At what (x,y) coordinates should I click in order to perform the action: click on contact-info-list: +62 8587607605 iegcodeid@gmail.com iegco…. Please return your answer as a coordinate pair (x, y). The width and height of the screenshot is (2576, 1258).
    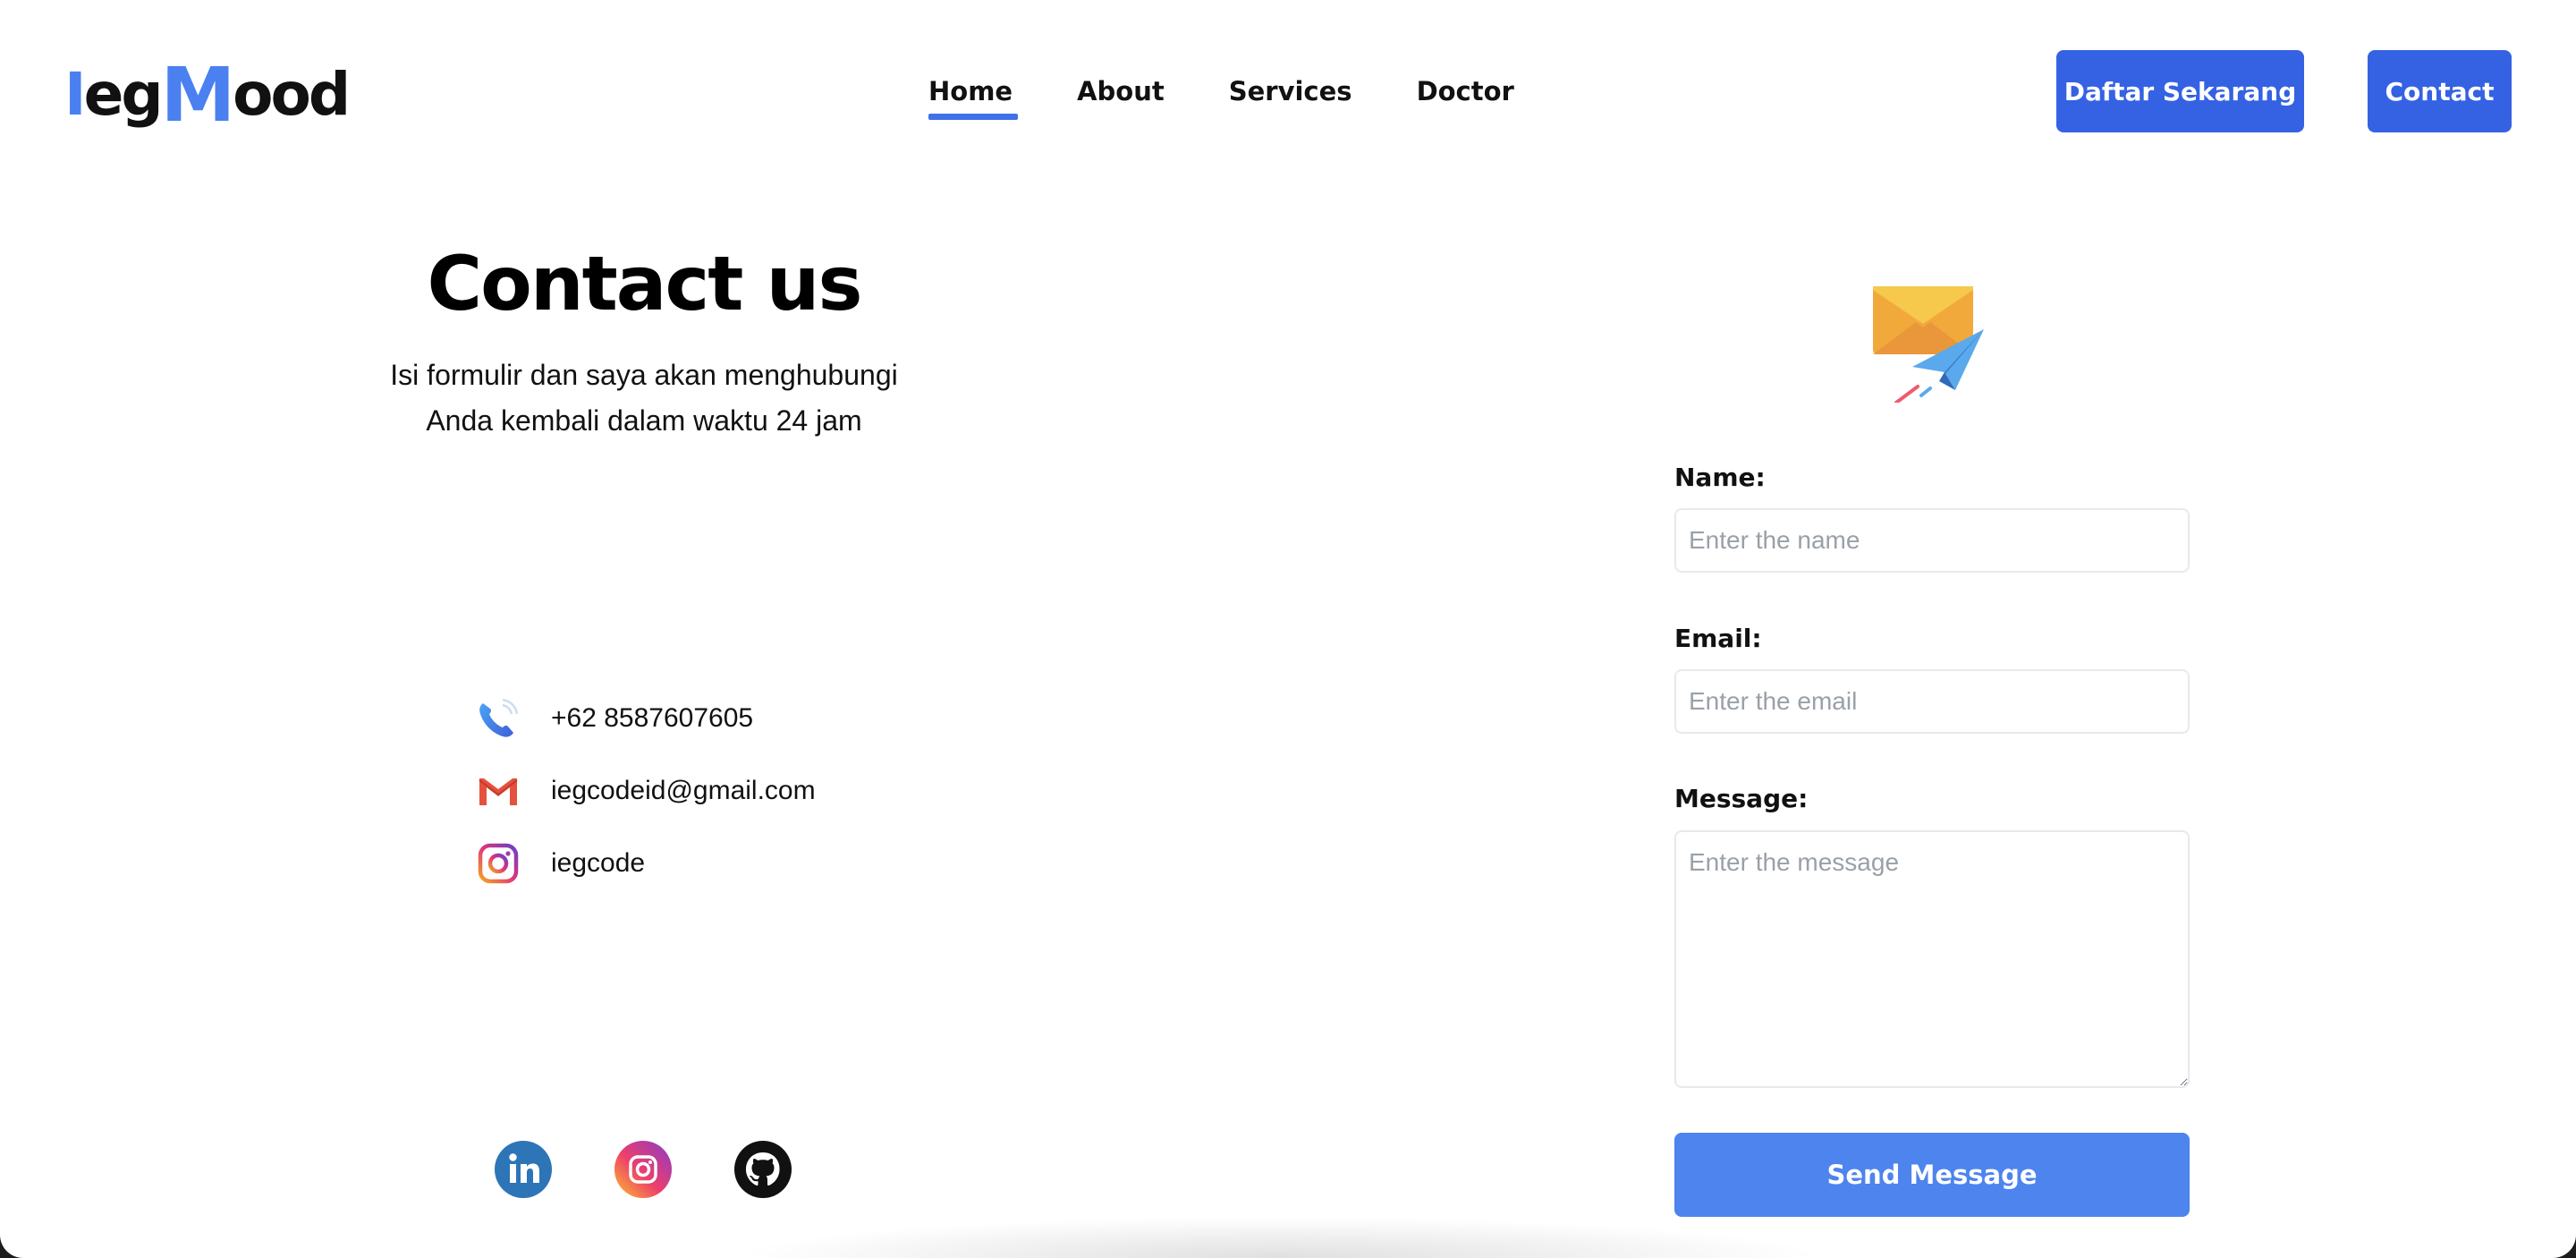
    Looking at the image, I should click on (645, 805).